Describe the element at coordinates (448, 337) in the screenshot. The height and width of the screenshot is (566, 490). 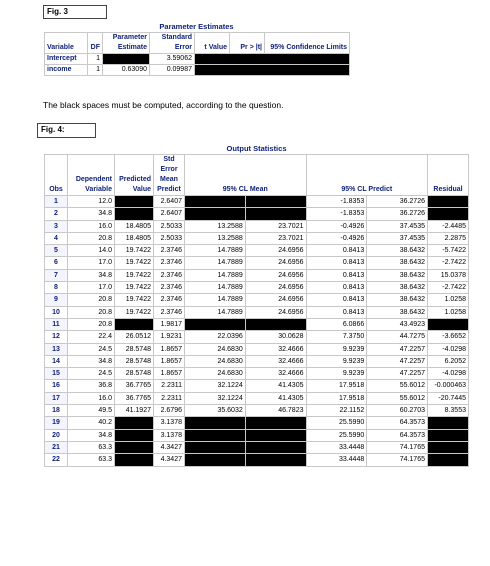
I see `residual-cell: -3.6652` at that location.